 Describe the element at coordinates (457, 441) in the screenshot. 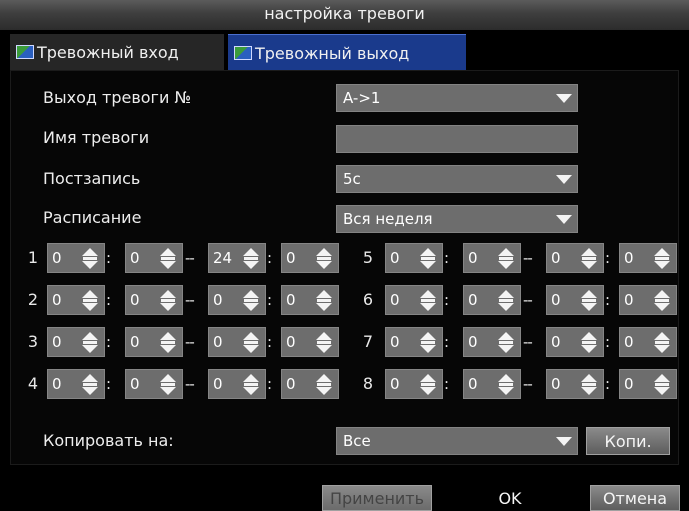

I see `copy-to-select: Все` at that location.